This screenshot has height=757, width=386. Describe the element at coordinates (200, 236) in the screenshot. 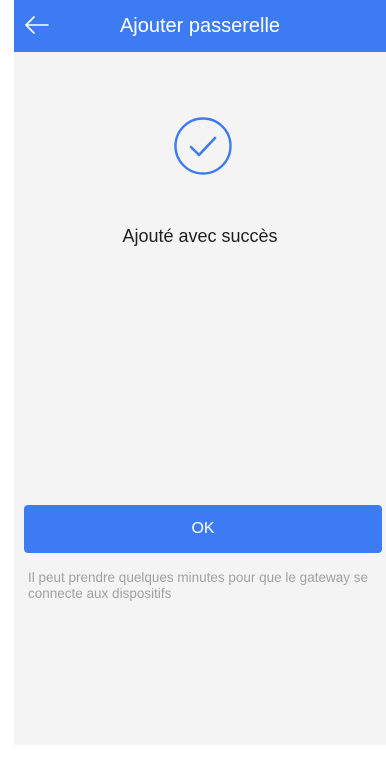

I see `success-message: Ajouté avec succès` at that location.